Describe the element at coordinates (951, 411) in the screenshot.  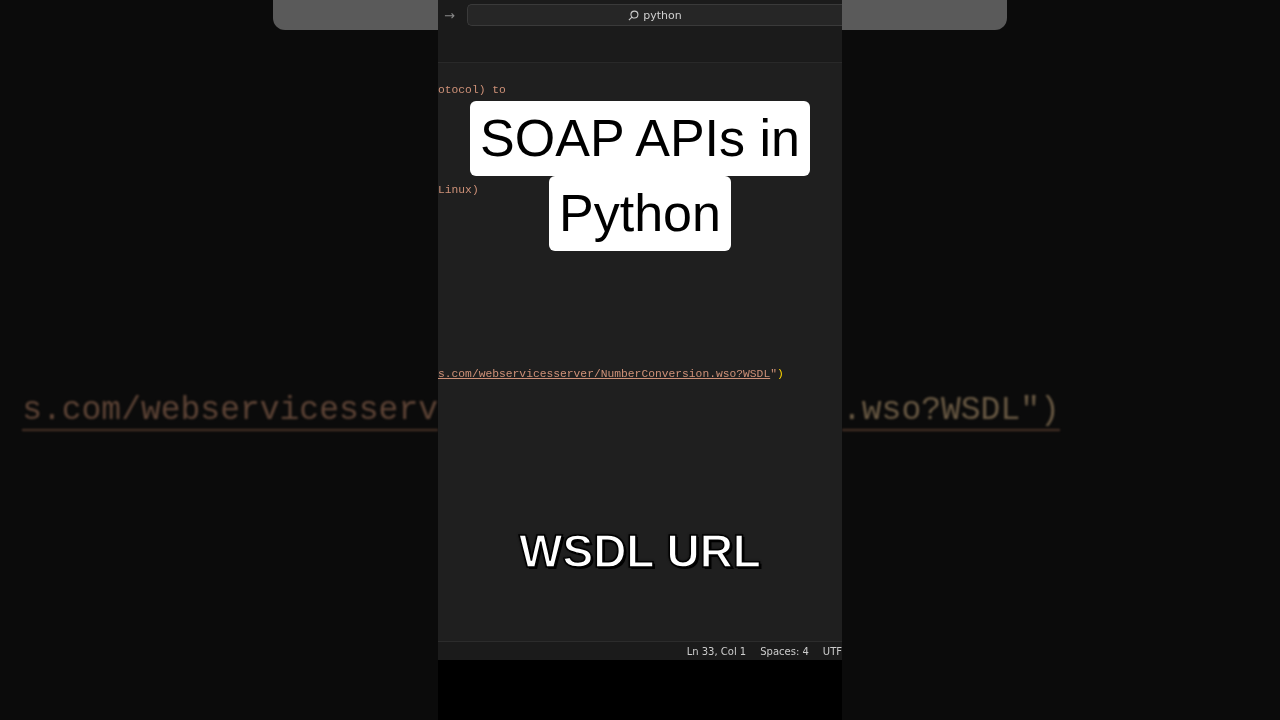
I see `blurred-code-text: .wso?WSDL")` at that location.